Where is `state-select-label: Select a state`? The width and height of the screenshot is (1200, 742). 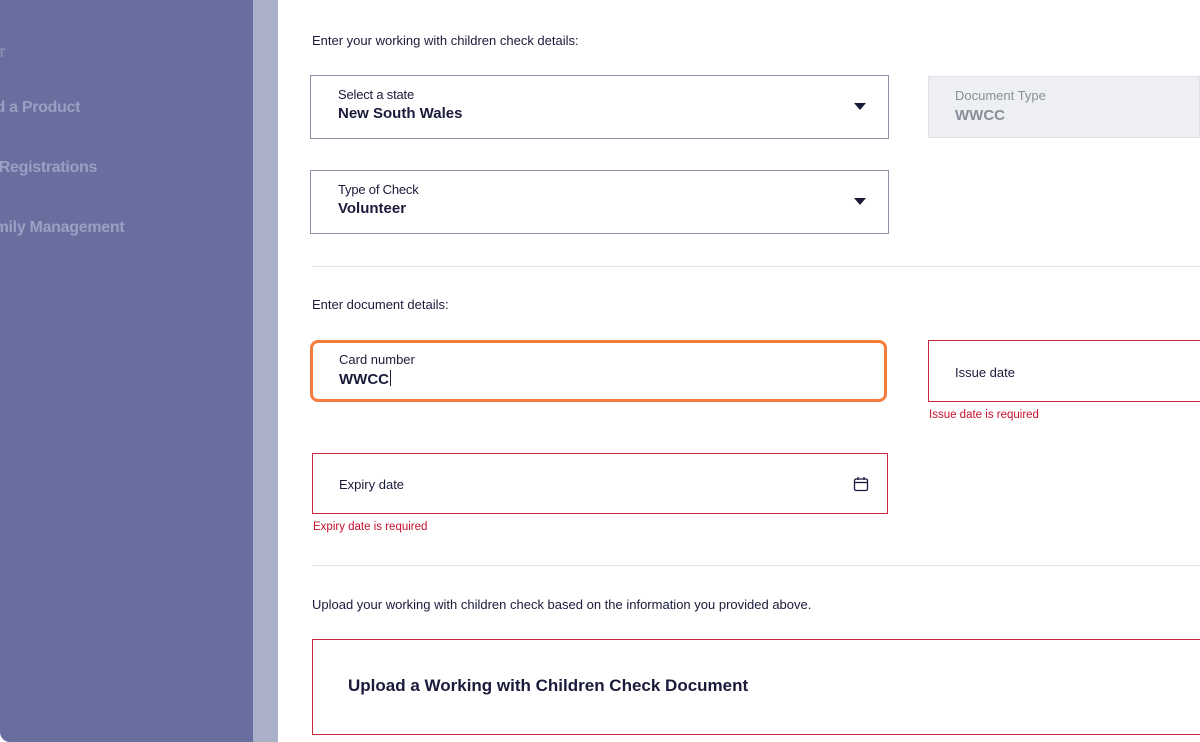 state-select-label: Select a state is located at coordinates (376, 94).